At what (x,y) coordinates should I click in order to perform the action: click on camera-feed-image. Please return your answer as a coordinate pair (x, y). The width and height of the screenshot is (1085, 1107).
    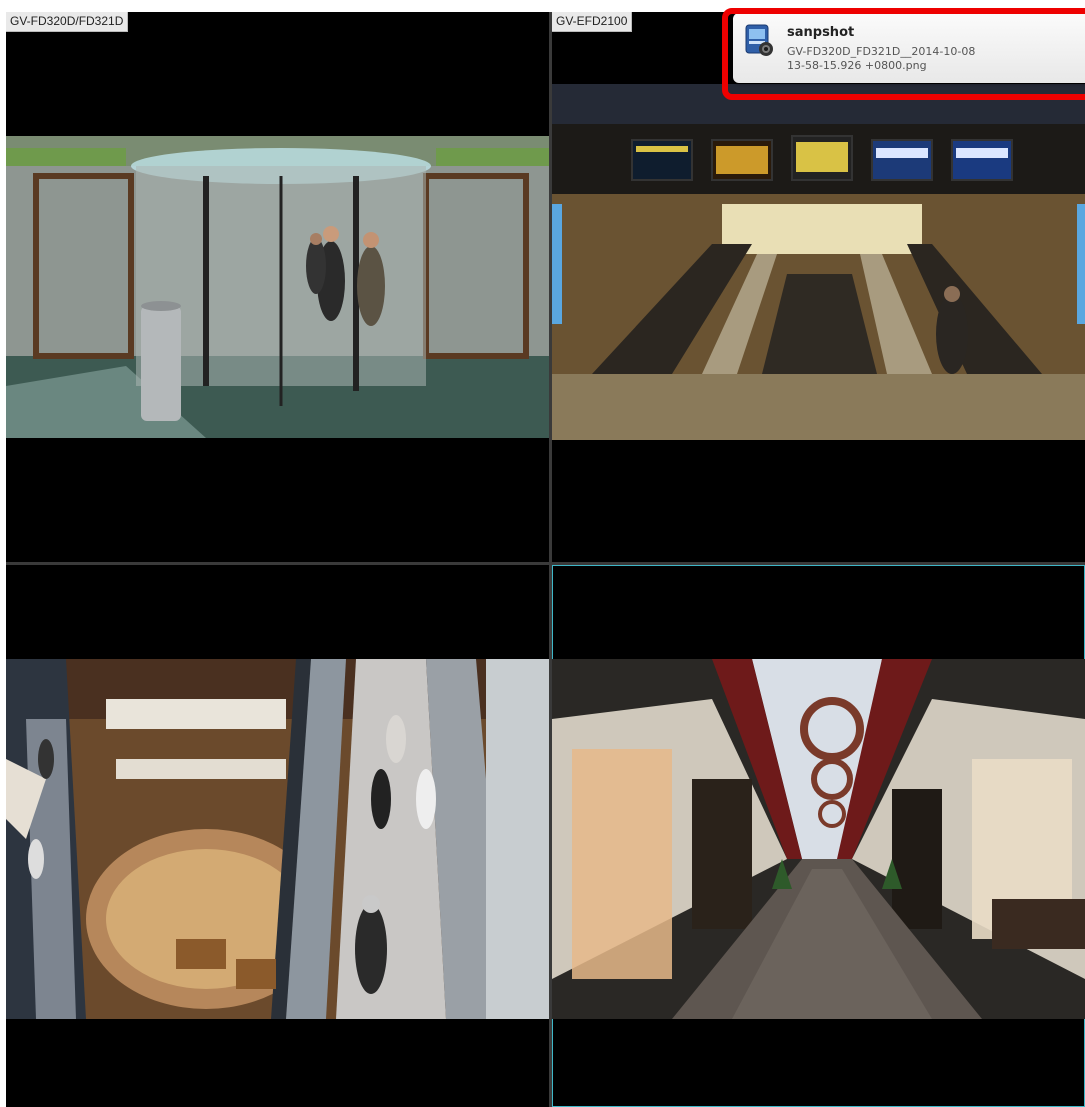
    Looking at the image, I should click on (277, 287).